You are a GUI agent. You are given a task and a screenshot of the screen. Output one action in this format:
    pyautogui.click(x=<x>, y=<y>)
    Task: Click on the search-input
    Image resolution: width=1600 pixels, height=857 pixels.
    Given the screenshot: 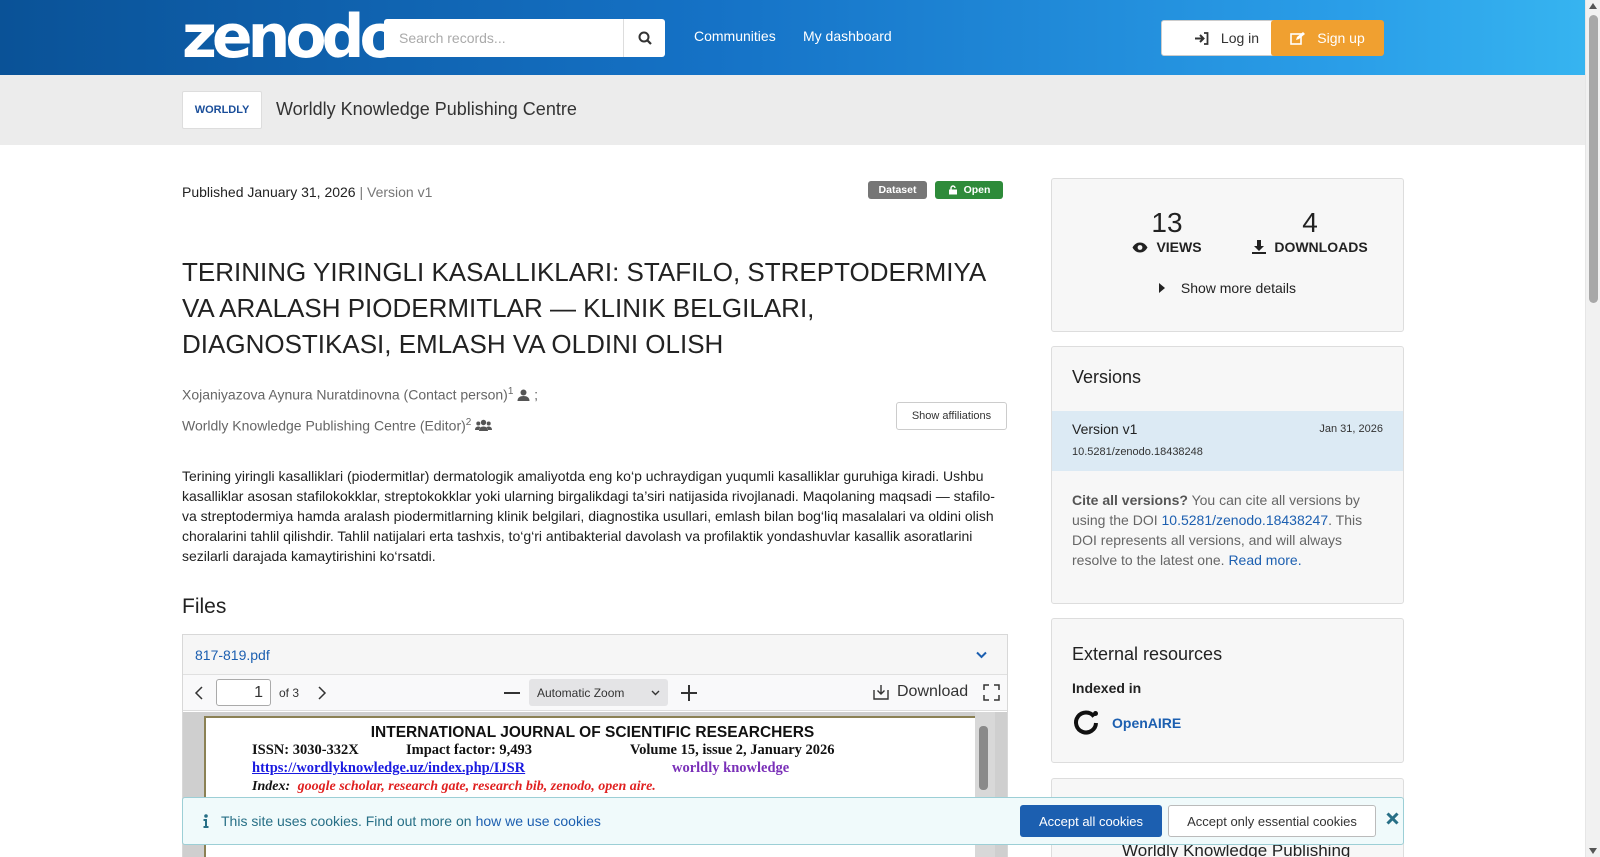 What is the action you would take?
    pyautogui.click(x=503, y=38)
    